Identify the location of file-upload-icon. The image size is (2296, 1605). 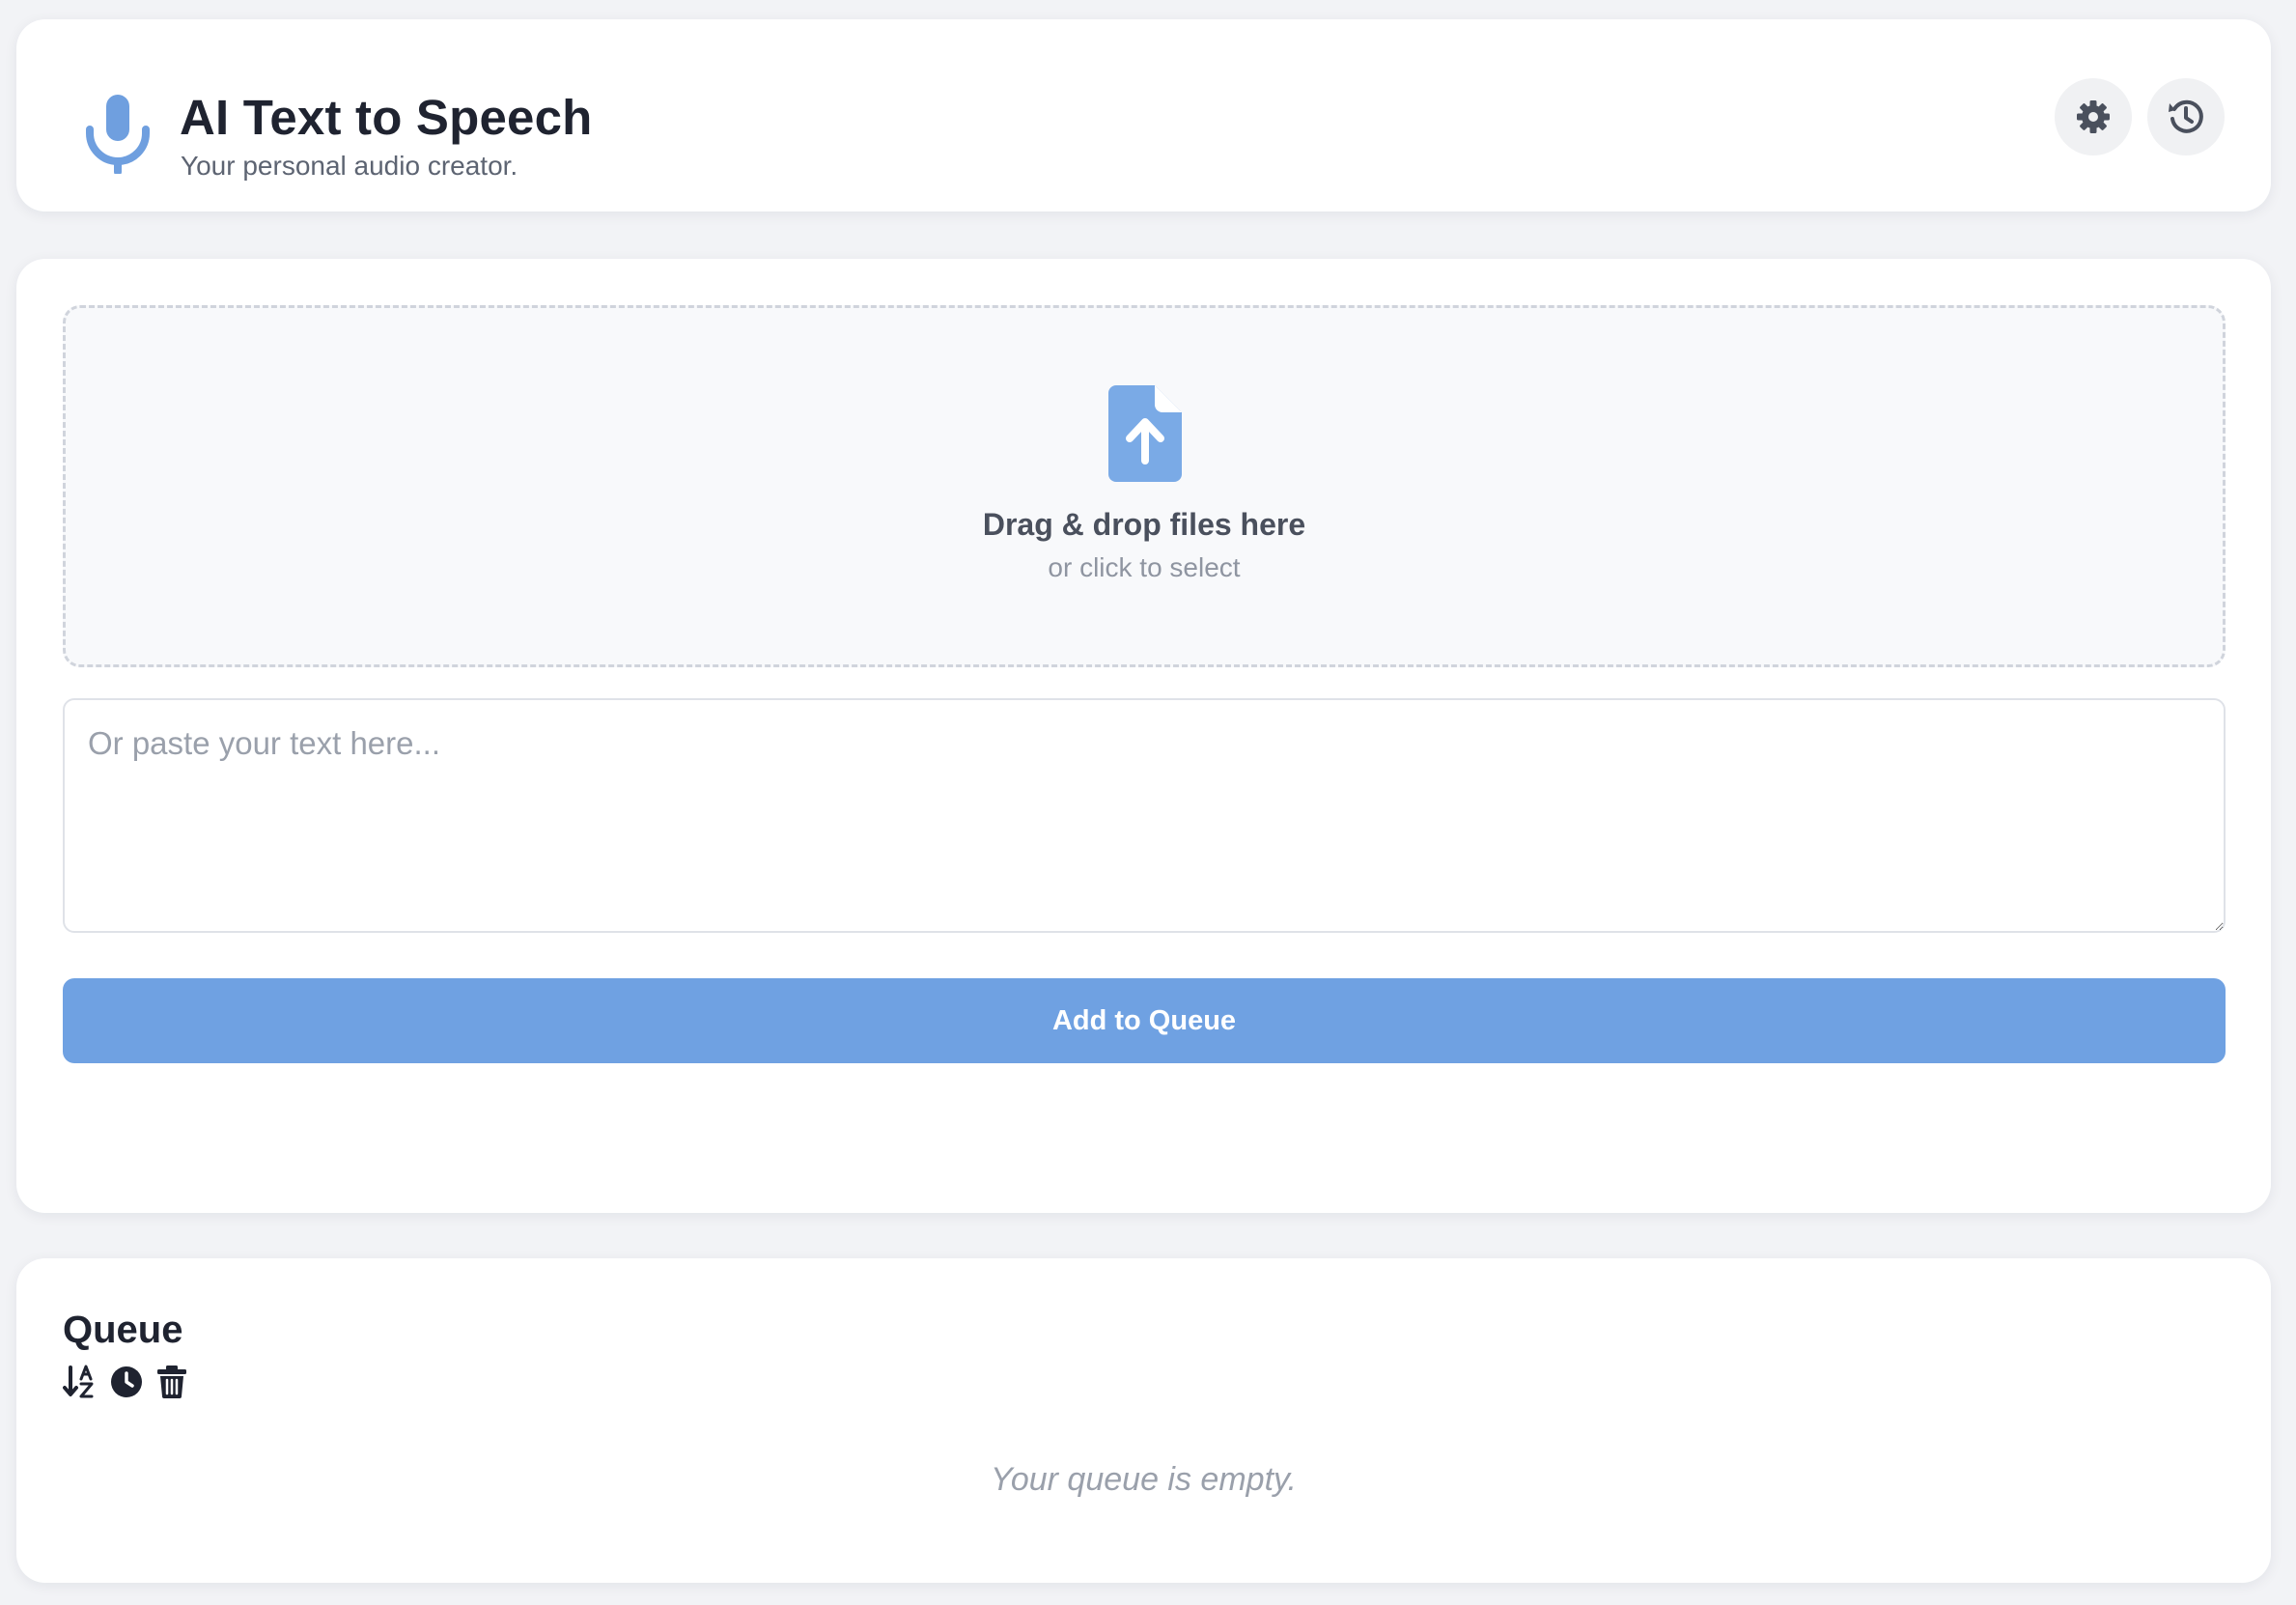
(1145, 433).